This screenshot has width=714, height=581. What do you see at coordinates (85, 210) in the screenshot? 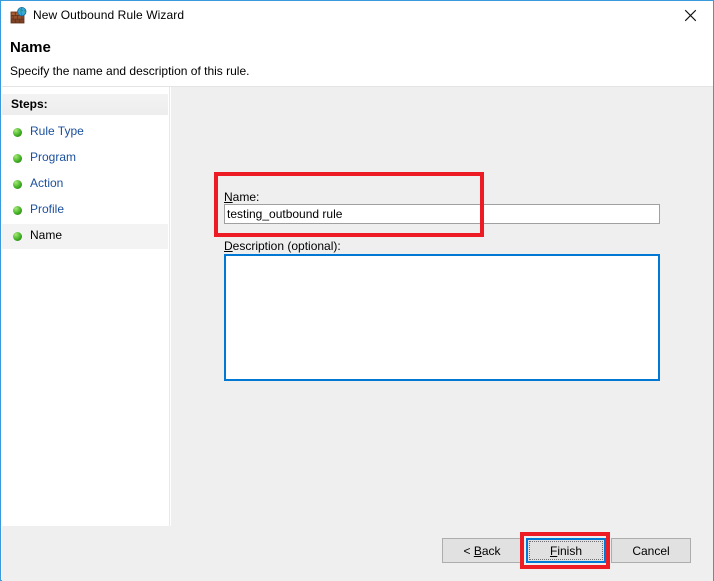
I see `sidebar-item-profile: Profile` at bounding box center [85, 210].